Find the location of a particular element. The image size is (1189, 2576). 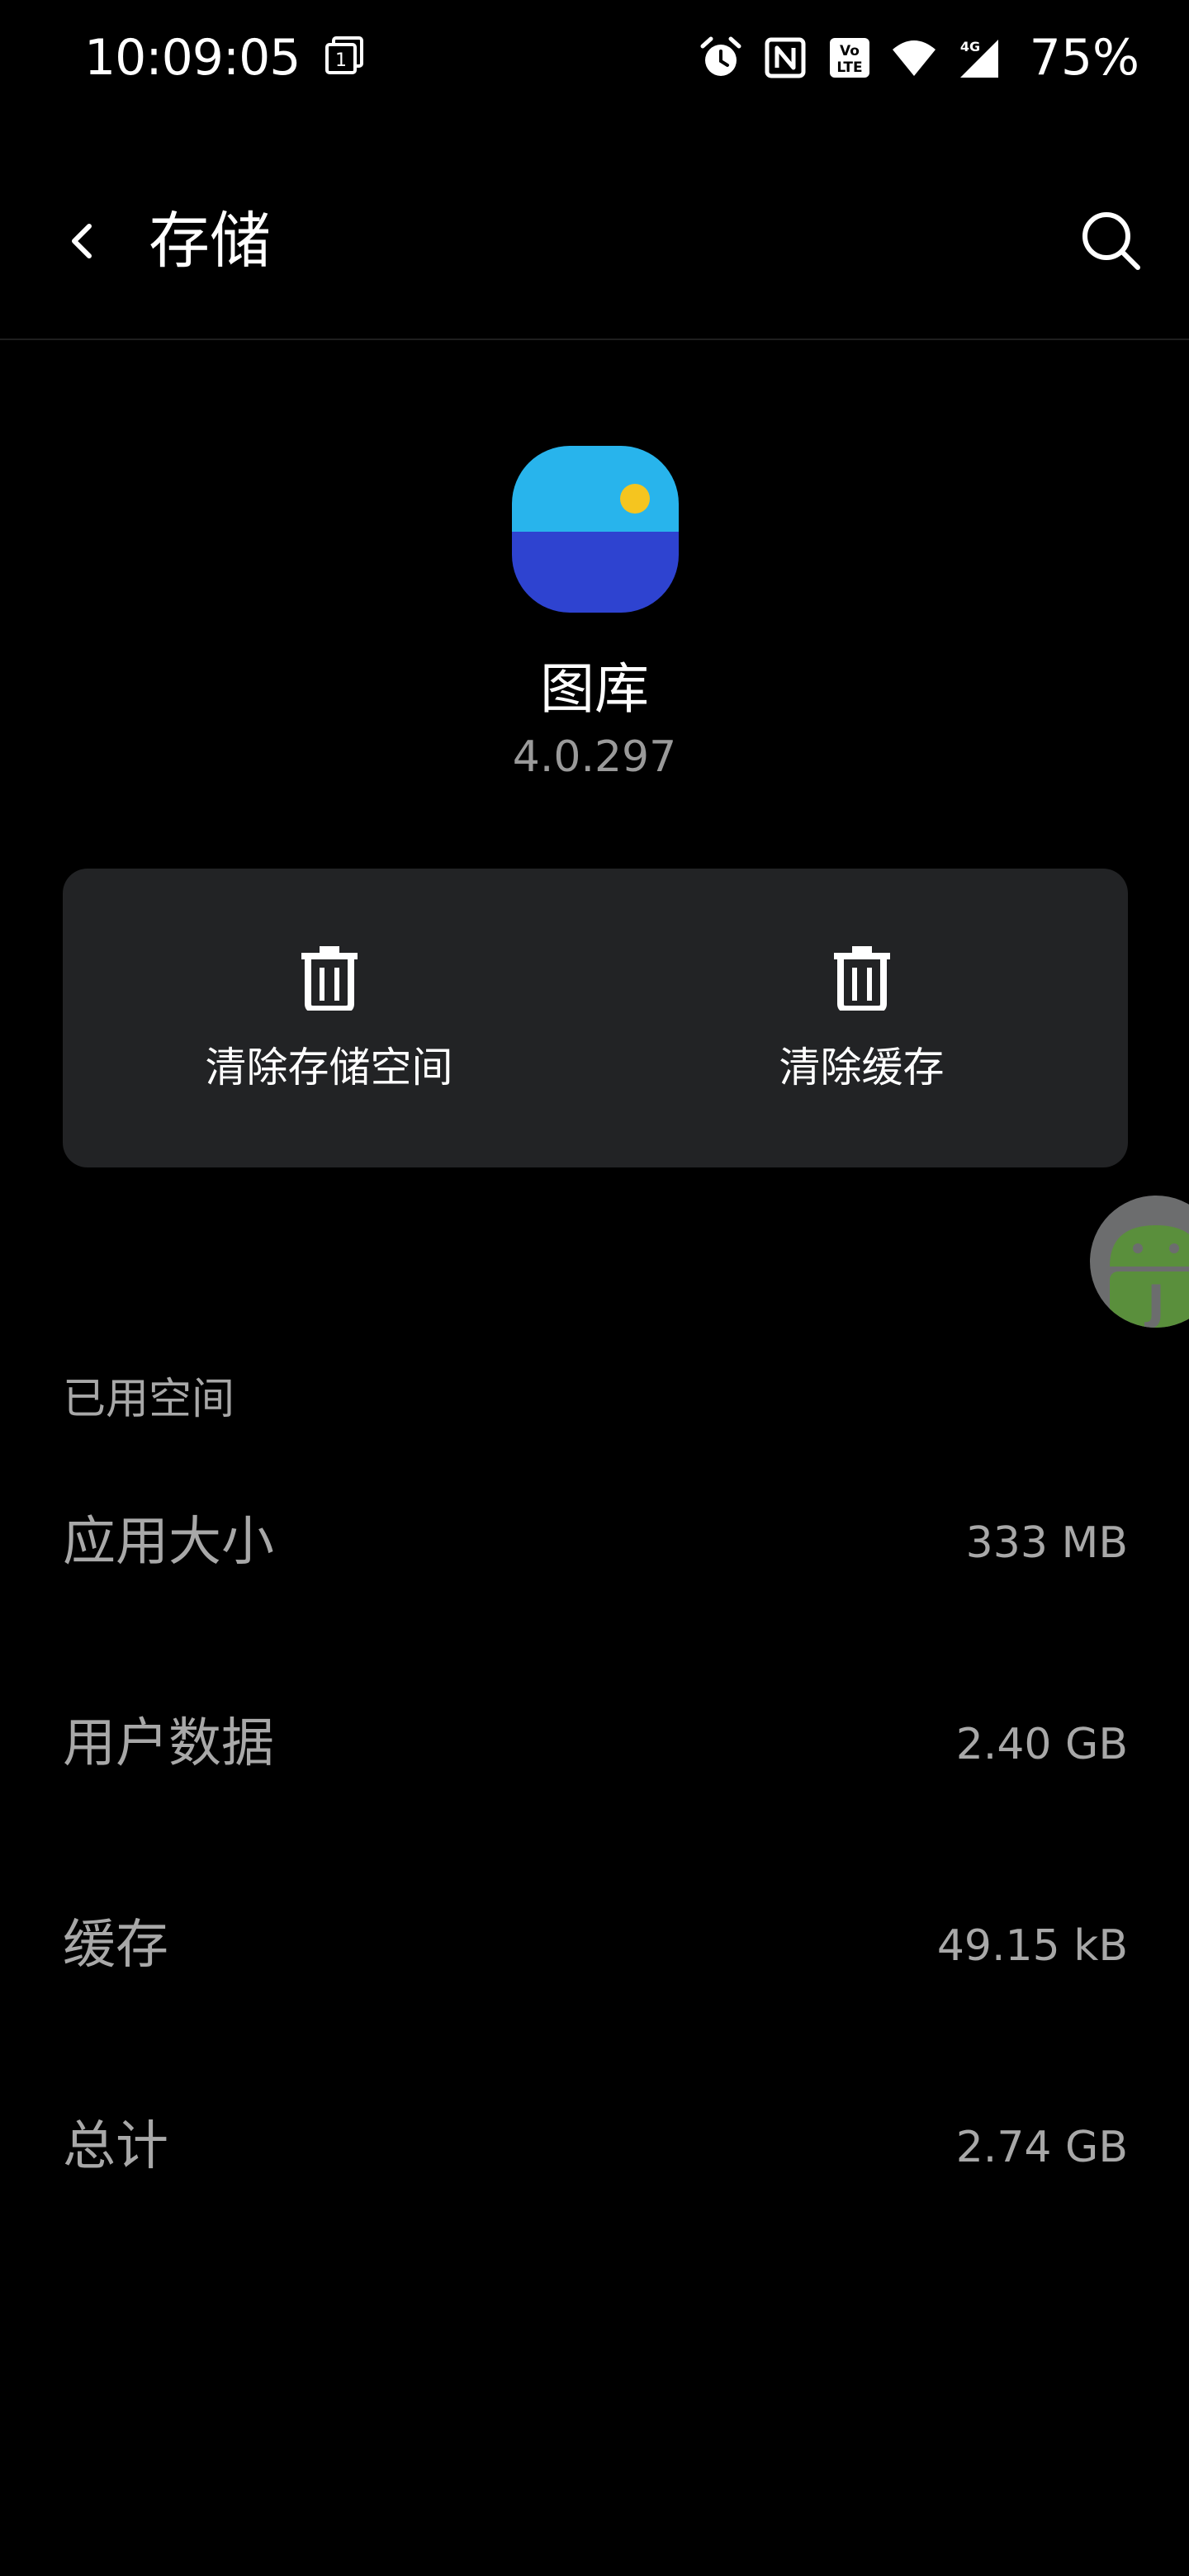

svg-text: 1 is located at coordinates (341, 60).